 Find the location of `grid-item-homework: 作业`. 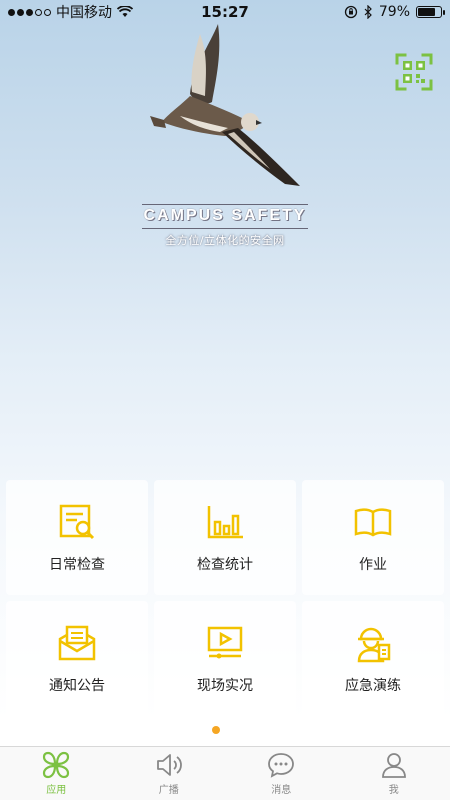

grid-item-homework: 作业 is located at coordinates (373, 537).